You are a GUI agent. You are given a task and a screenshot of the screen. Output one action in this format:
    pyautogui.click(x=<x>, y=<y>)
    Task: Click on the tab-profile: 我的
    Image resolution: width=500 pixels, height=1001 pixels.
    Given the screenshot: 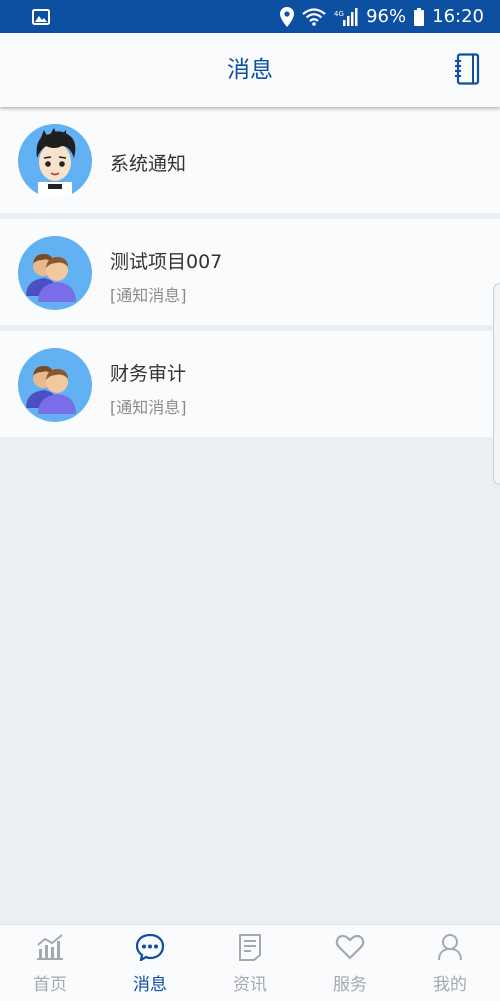 What is the action you would take?
    pyautogui.click(x=450, y=963)
    